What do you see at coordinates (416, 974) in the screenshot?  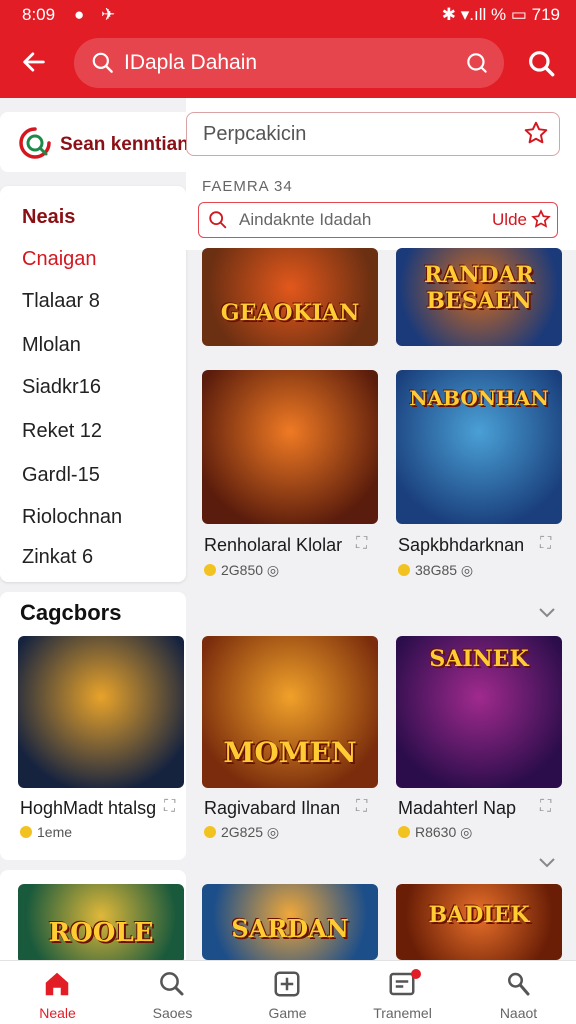 I see `notification-badge` at bounding box center [416, 974].